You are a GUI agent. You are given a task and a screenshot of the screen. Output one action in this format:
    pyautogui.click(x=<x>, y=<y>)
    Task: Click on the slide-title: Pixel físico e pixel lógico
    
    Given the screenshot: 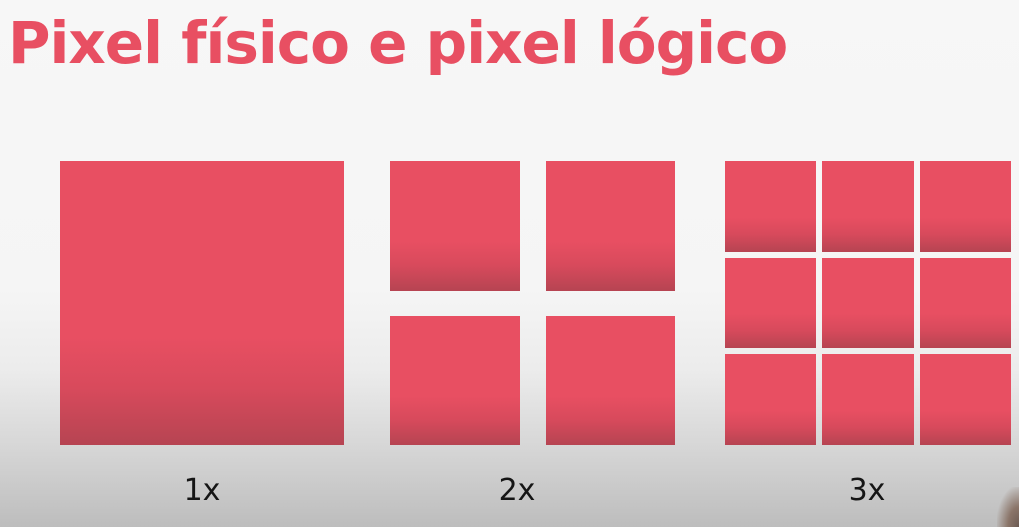 What is the action you would take?
    pyautogui.click(x=398, y=43)
    